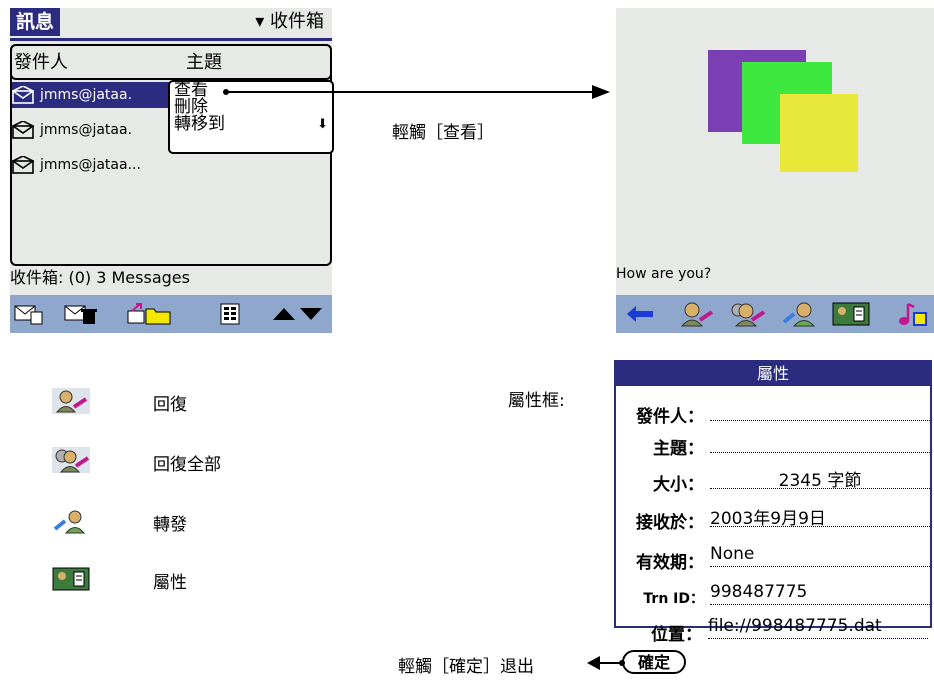 This screenshot has width=934, height=684. Describe the element at coordinates (775, 314) in the screenshot. I see `viewer-toolbar` at that location.